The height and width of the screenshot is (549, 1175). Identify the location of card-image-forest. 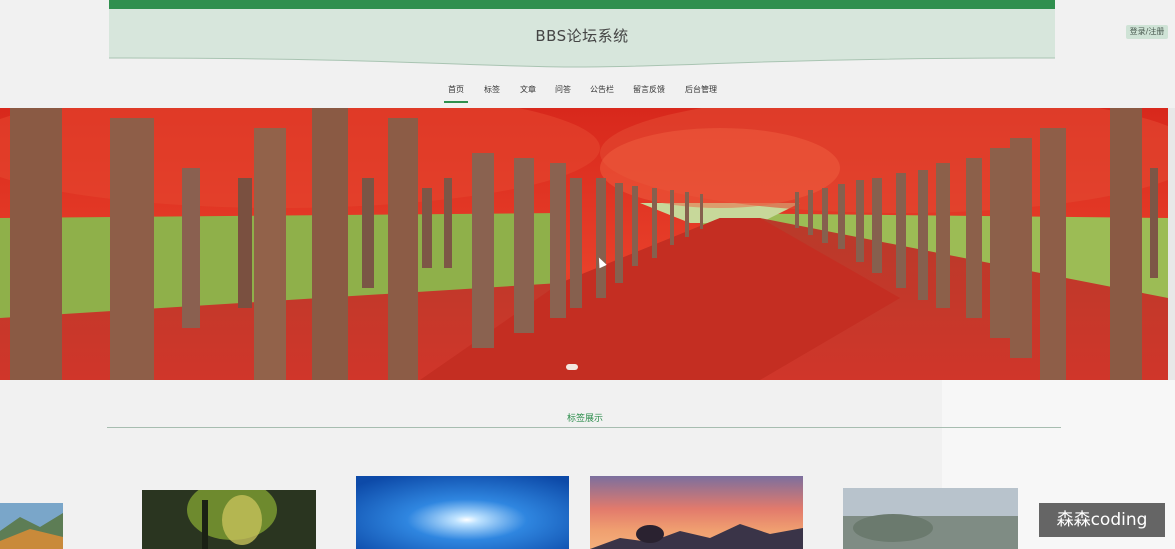
(229, 519).